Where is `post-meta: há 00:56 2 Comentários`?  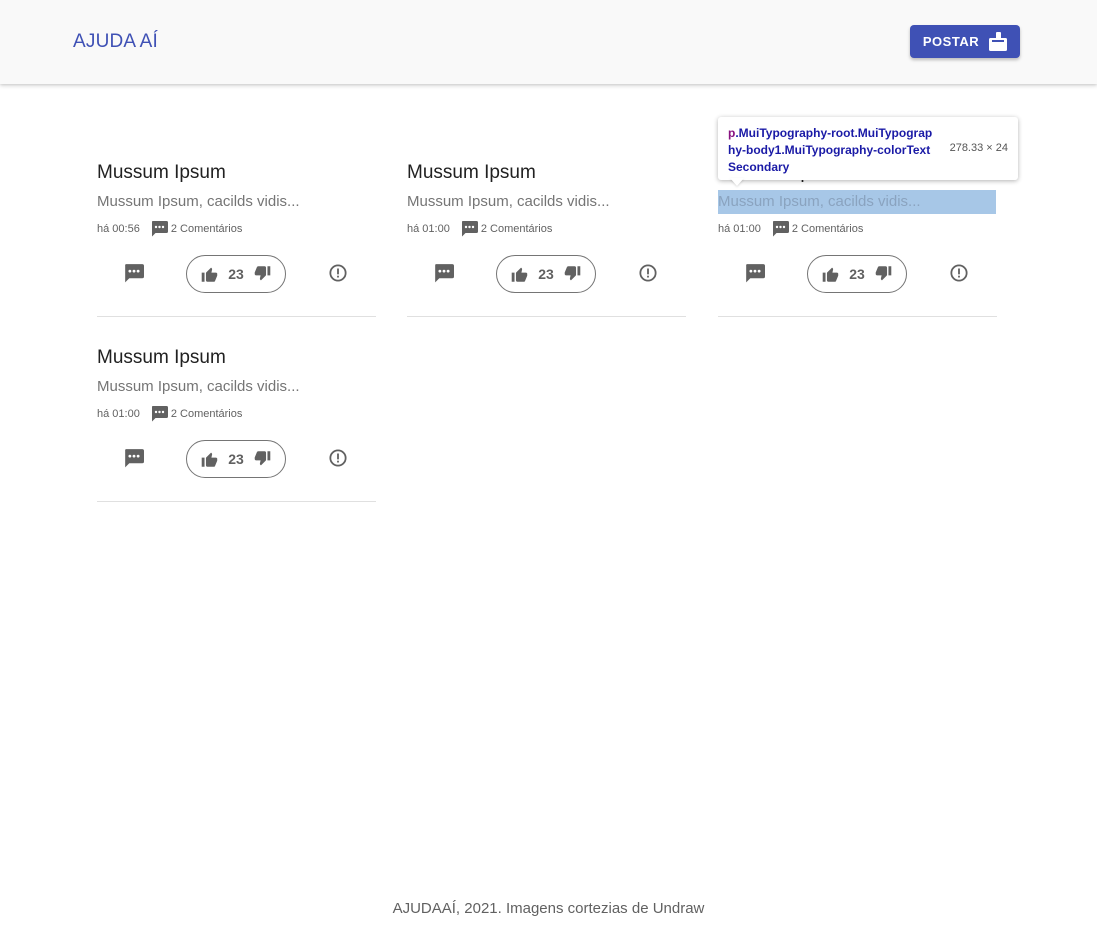
post-meta: há 00:56 2 Comentários is located at coordinates (169, 229).